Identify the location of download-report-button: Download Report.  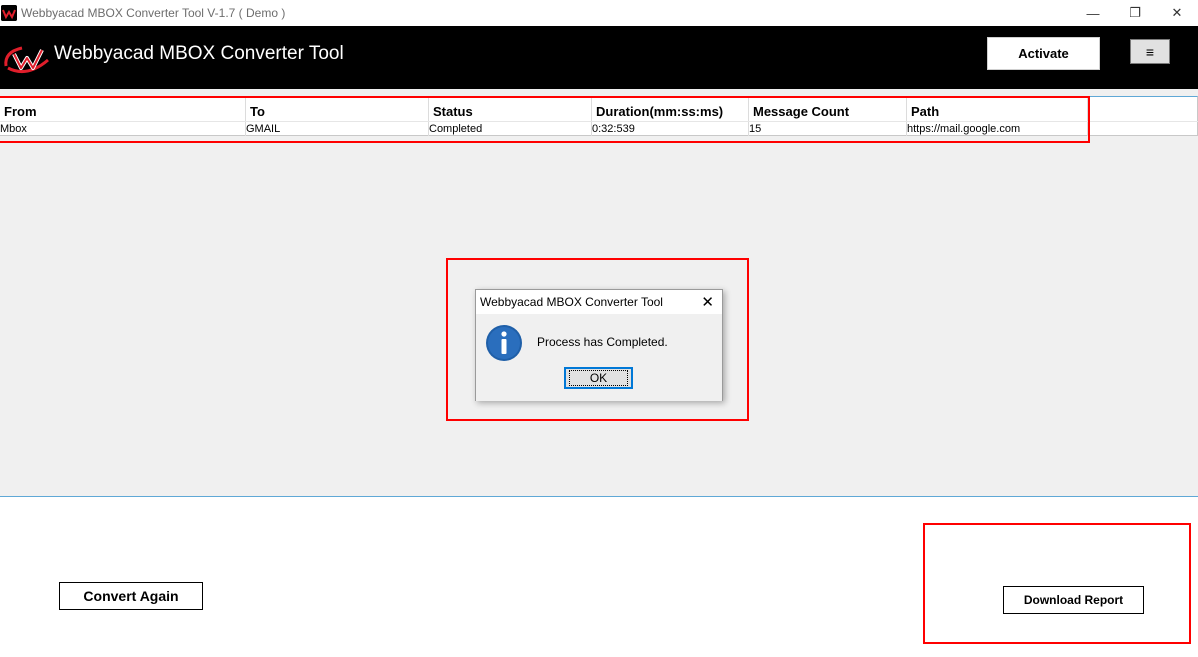
(1073, 600).